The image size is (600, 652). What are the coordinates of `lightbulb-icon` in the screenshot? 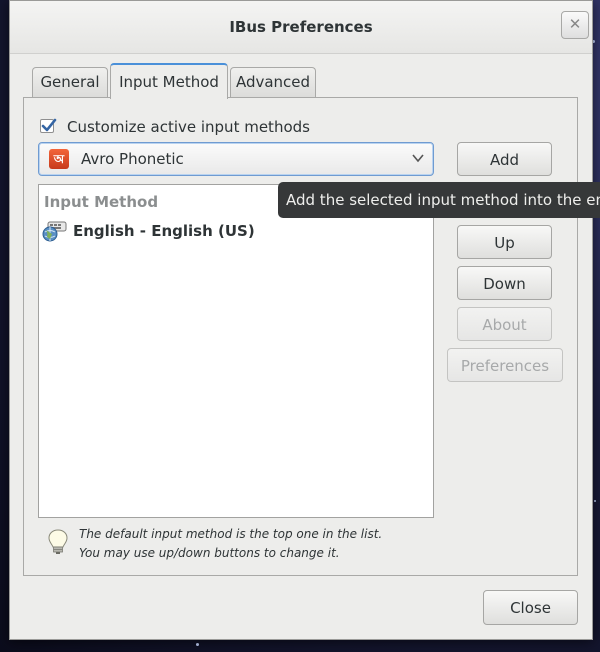 It's located at (58, 541).